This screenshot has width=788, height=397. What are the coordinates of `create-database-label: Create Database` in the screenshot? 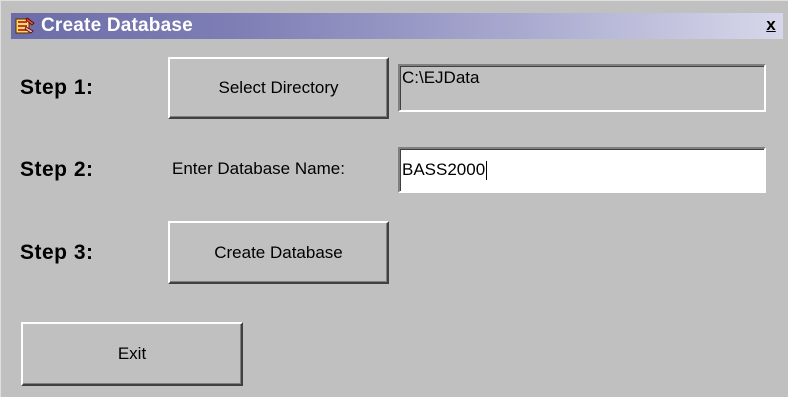 It's located at (278, 252).